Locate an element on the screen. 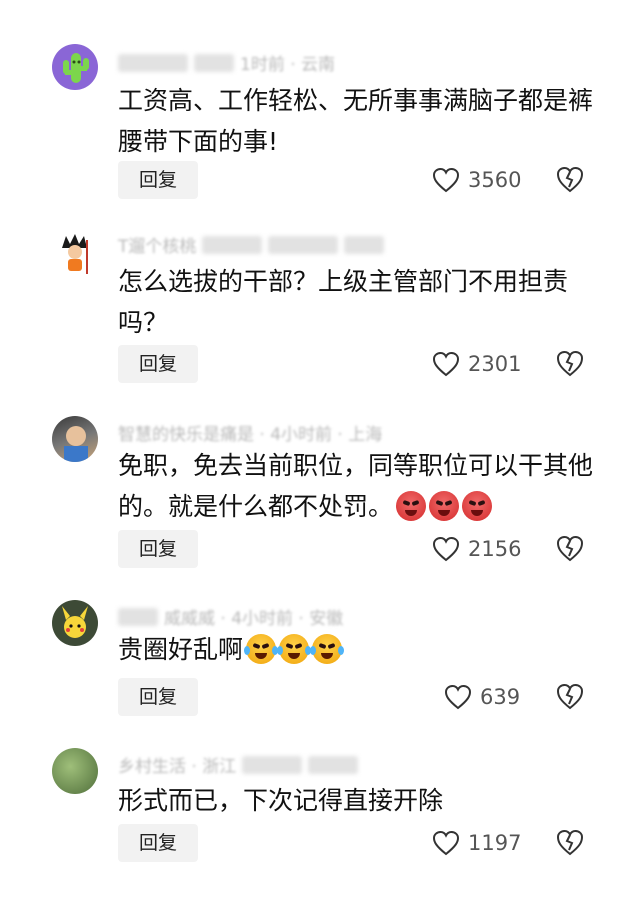  cactus-avatar is located at coordinates (75, 67).